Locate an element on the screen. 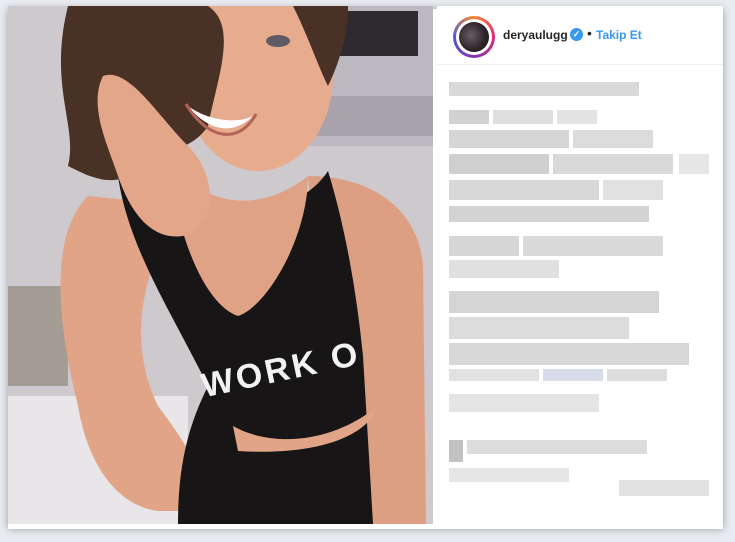  post-header: deryaulugg ✓ • Takip Et is located at coordinates (580, 35).